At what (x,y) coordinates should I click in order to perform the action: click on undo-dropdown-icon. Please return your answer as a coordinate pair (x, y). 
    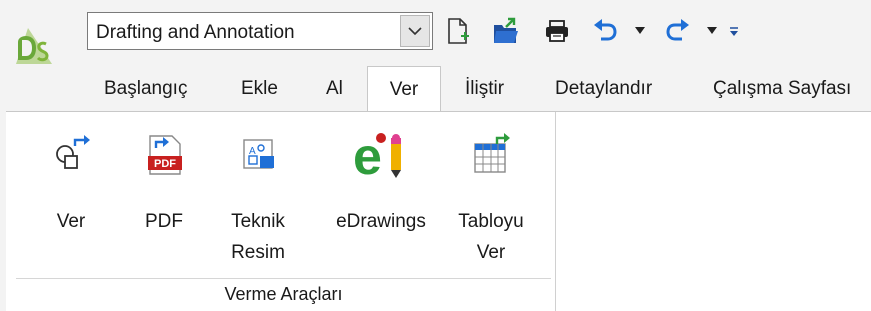
    Looking at the image, I should click on (640, 31).